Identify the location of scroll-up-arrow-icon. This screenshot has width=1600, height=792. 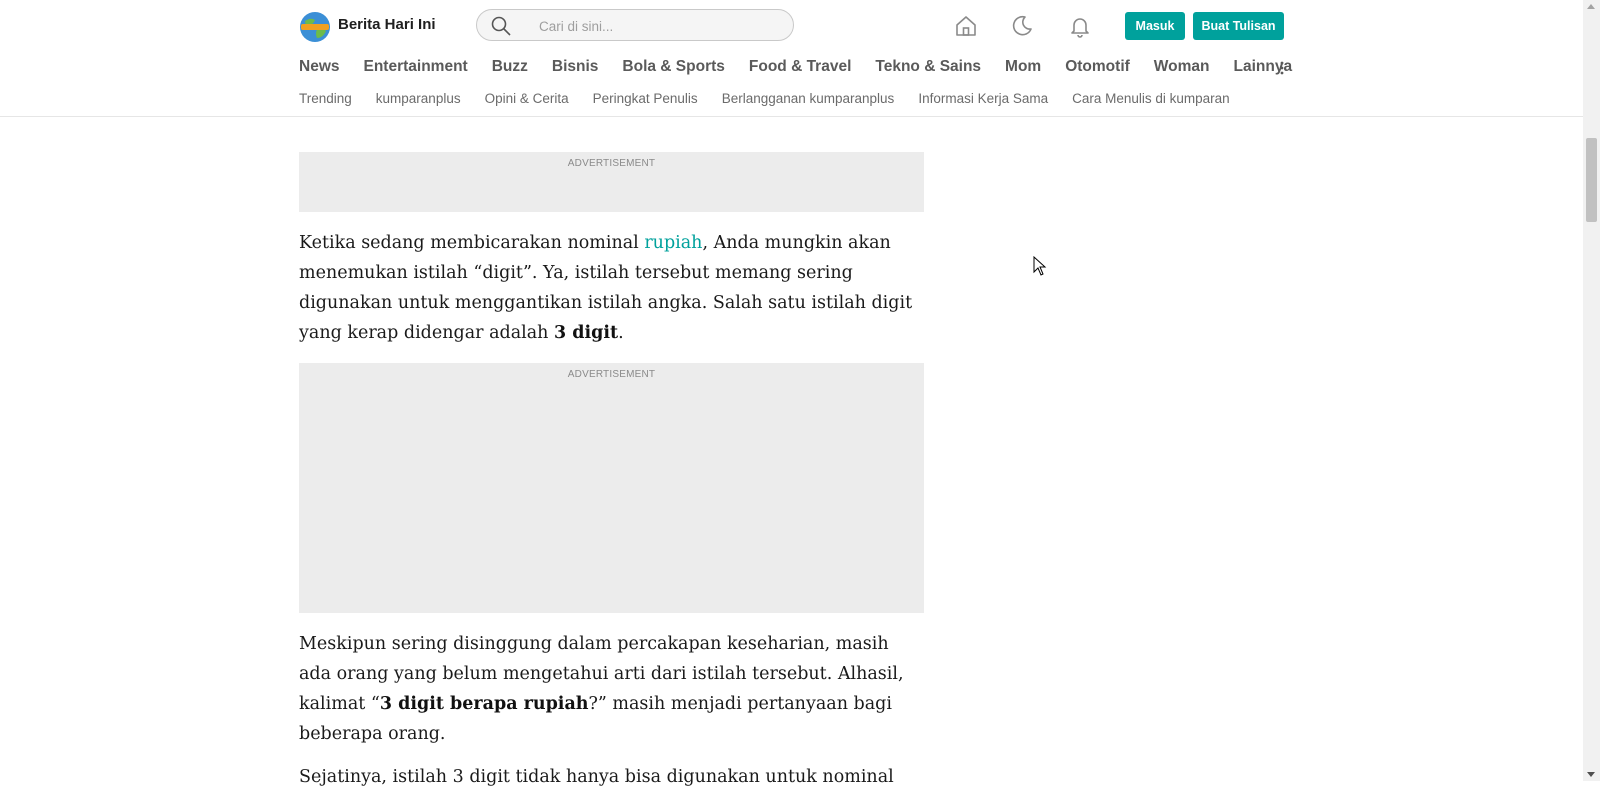
(1591, 6).